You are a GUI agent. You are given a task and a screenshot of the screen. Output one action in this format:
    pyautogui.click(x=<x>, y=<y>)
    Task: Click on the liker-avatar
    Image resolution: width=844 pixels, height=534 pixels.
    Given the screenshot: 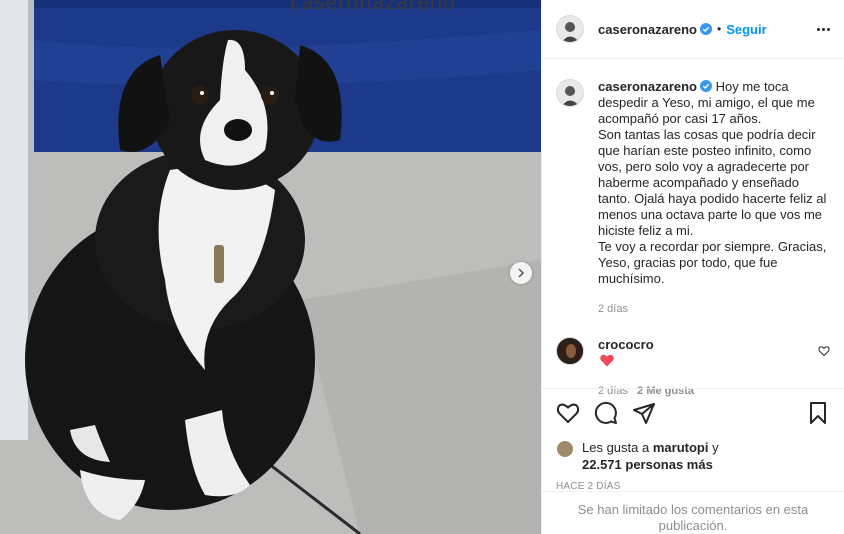 What is the action you would take?
    pyautogui.click(x=565, y=449)
    